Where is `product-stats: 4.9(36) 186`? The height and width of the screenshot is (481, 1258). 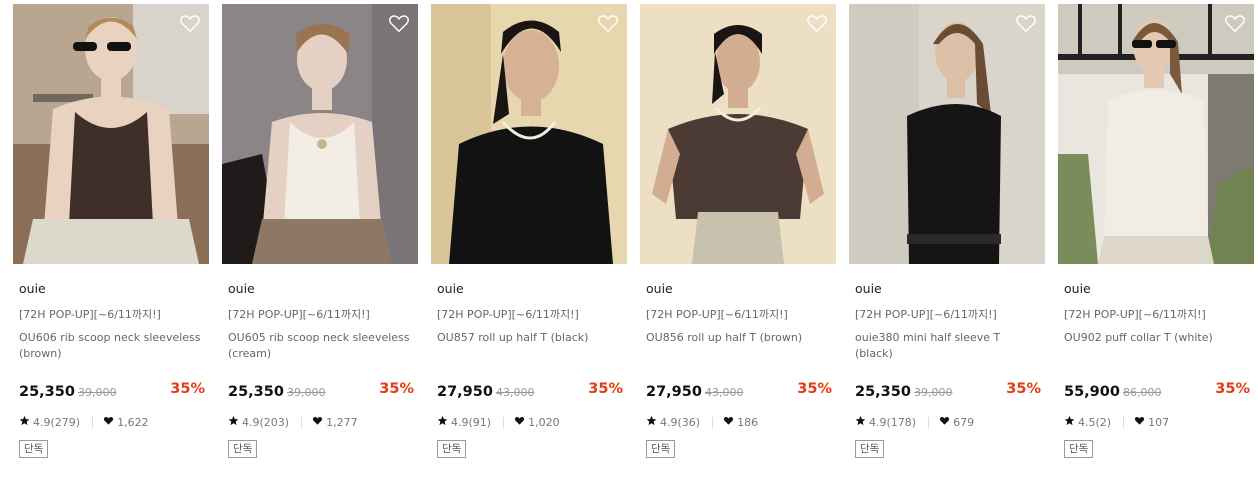 product-stats: 4.9(36) 186 is located at coordinates (702, 422).